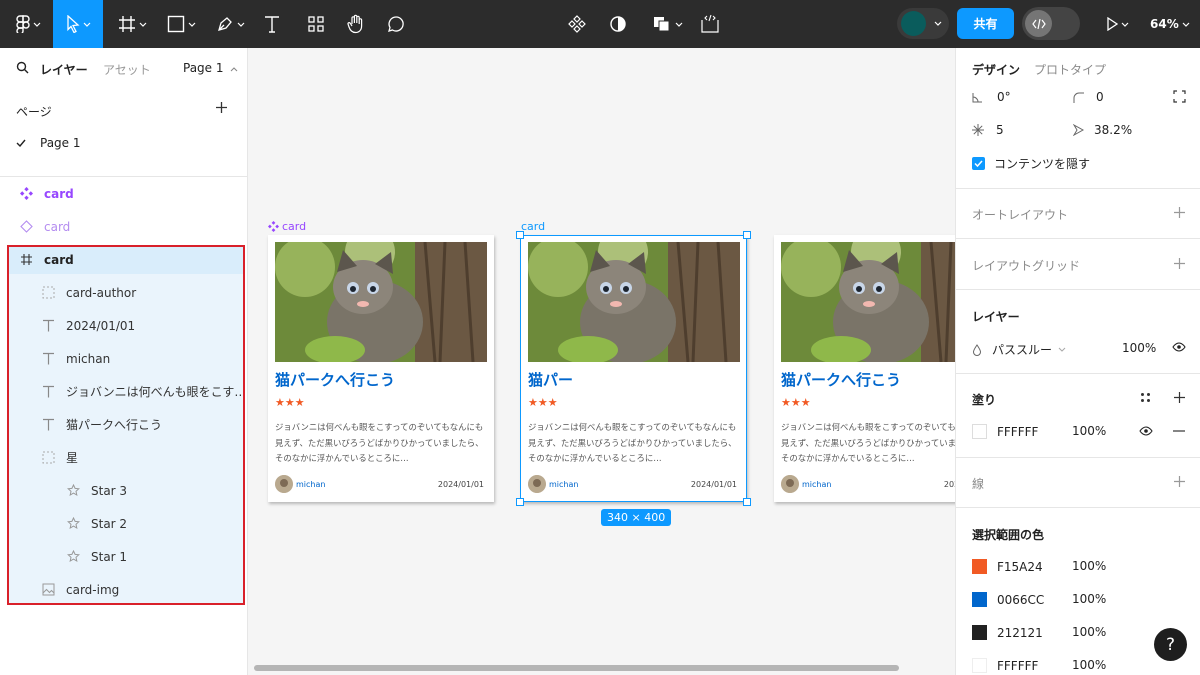  I want to click on selection-color-row: 212121, so click(1007, 632).